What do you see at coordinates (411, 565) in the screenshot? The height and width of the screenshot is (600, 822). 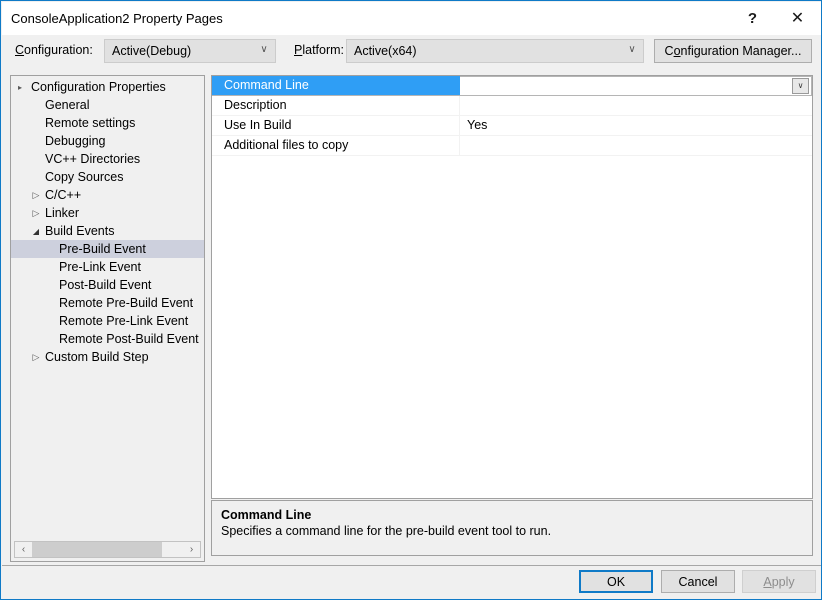 I see `footer-separator` at bounding box center [411, 565].